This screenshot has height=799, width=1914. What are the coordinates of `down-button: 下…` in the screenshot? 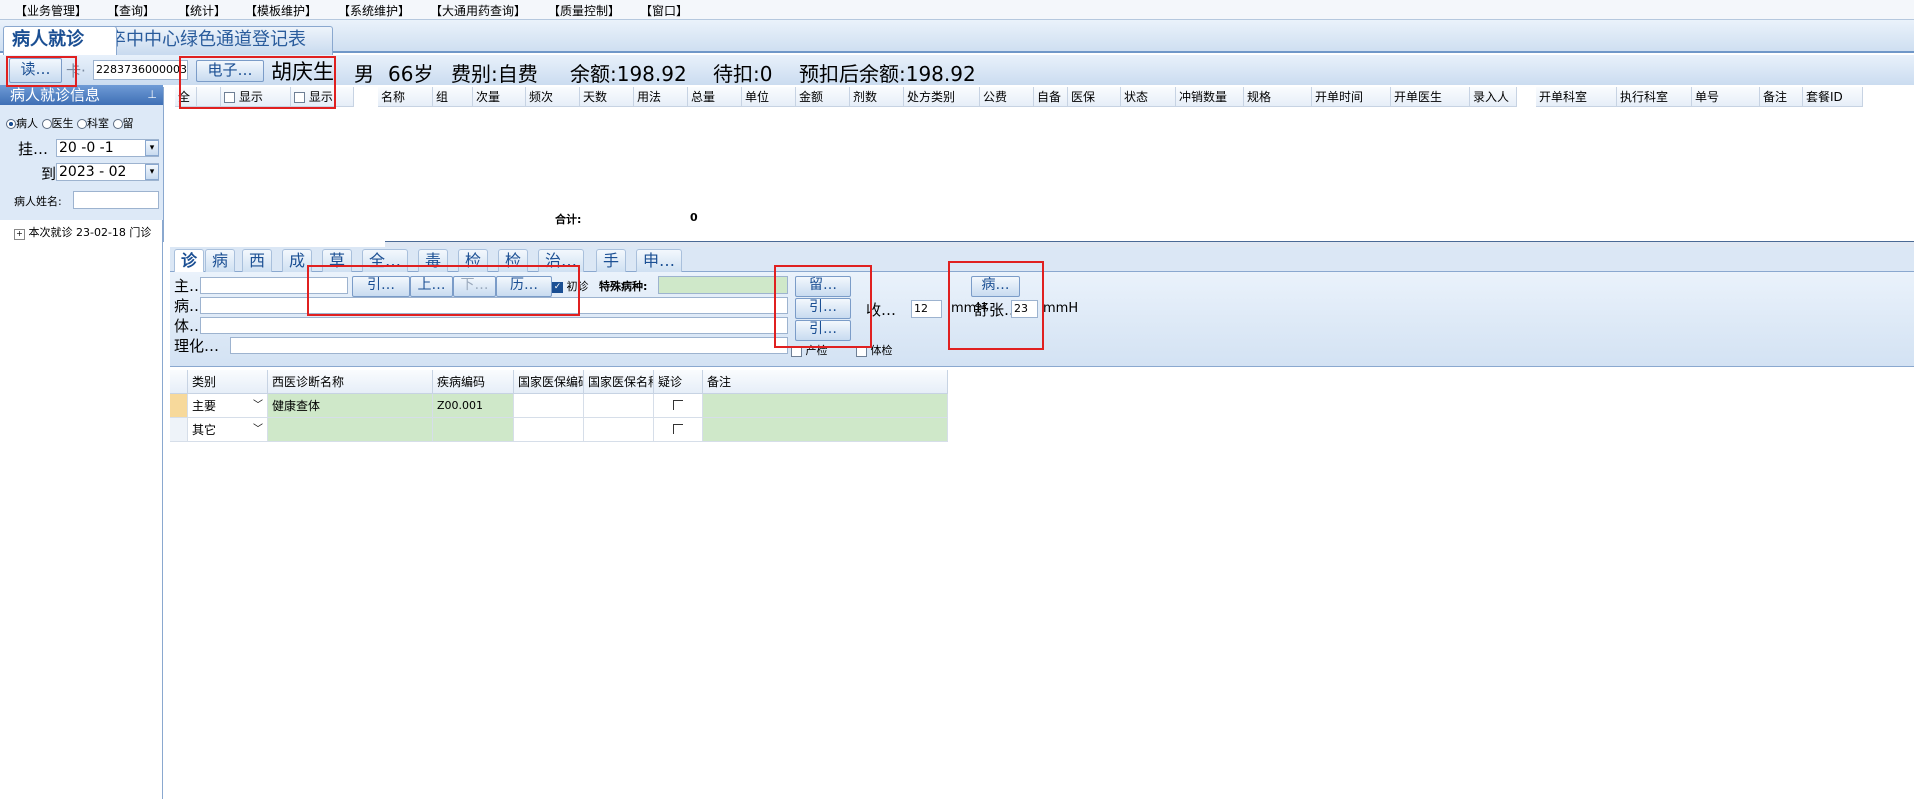 It's located at (474, 286).